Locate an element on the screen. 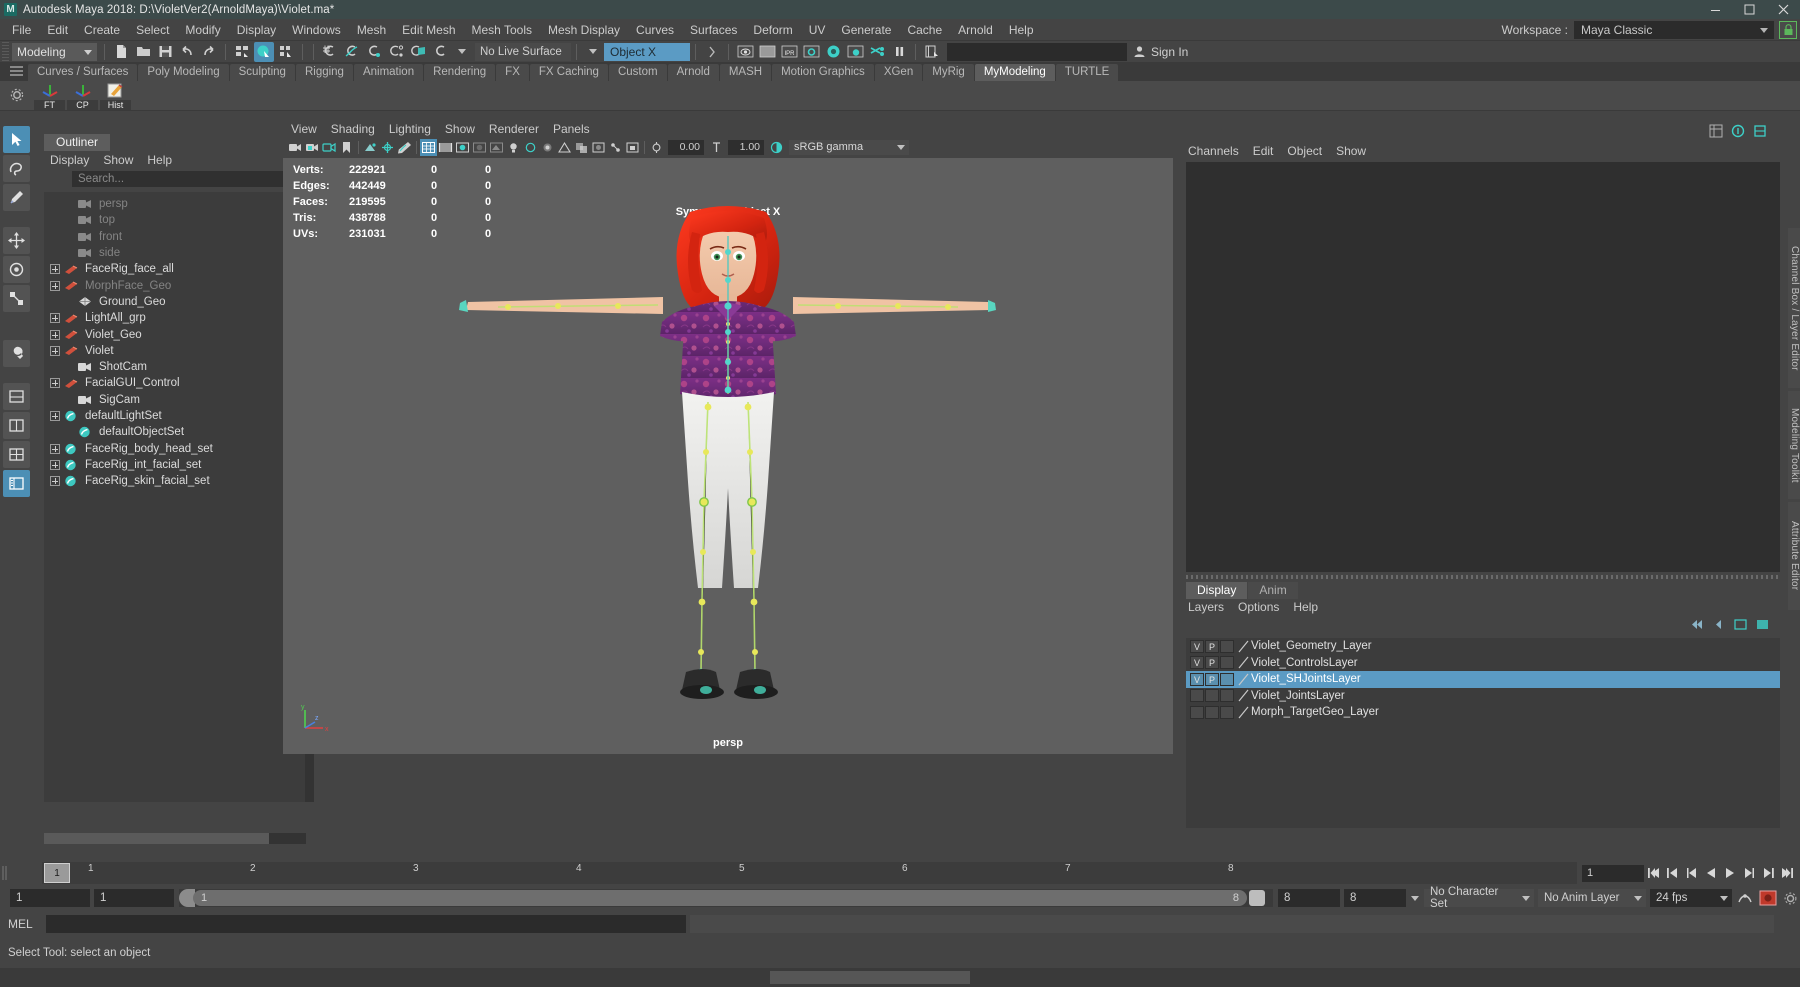 This screenshot has height=987, width=1800. viewport-color-management-button is located at coordinates (776, 147).